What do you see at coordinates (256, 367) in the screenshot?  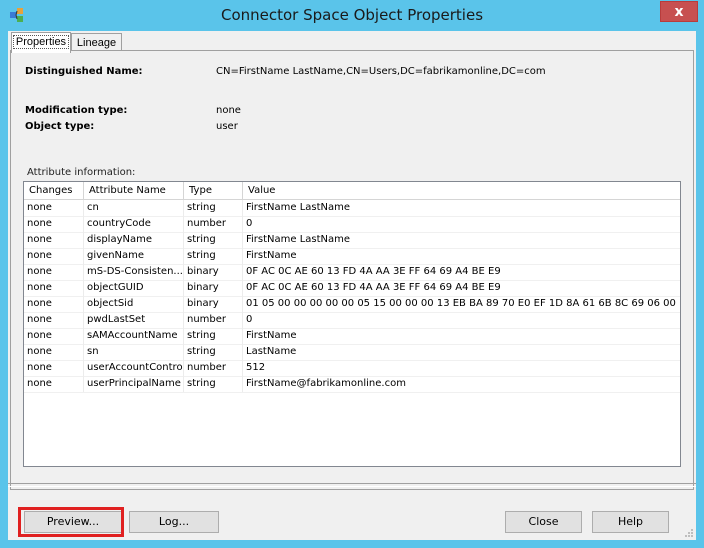 I see `cell-value: 512` at bounding box center [256, 367].